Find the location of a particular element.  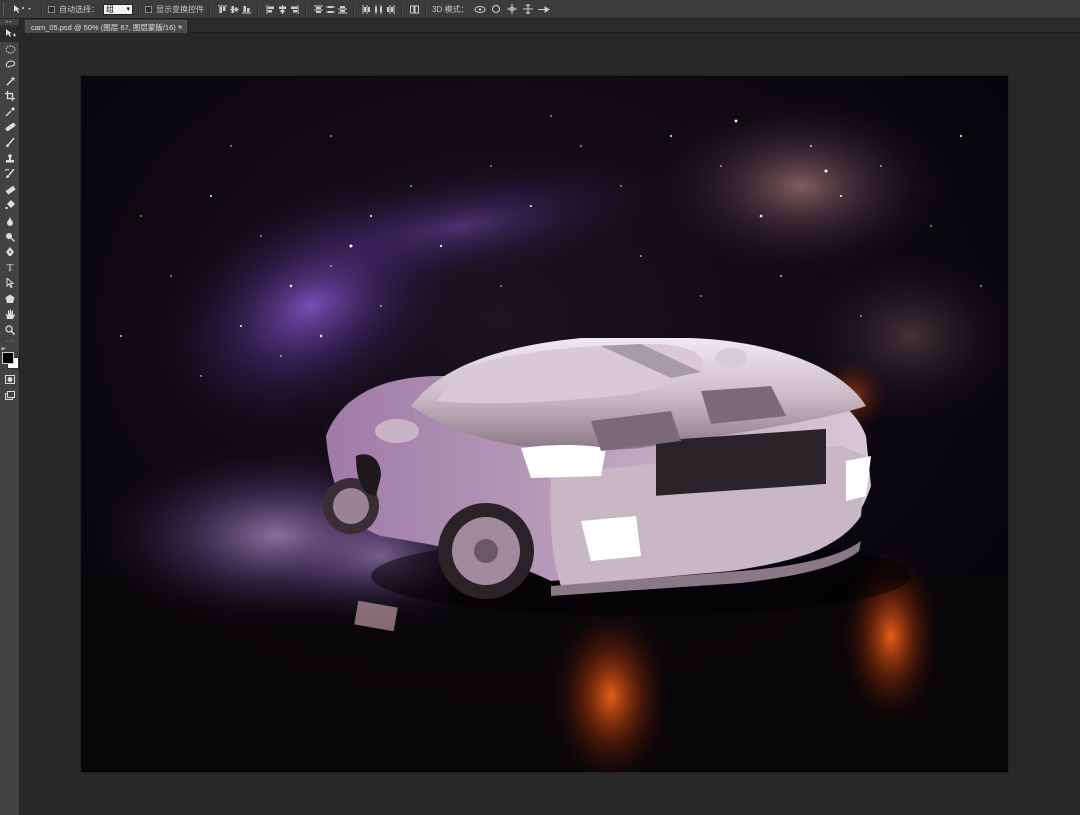

quick-mask-icon is located at coordinates (10, 380).